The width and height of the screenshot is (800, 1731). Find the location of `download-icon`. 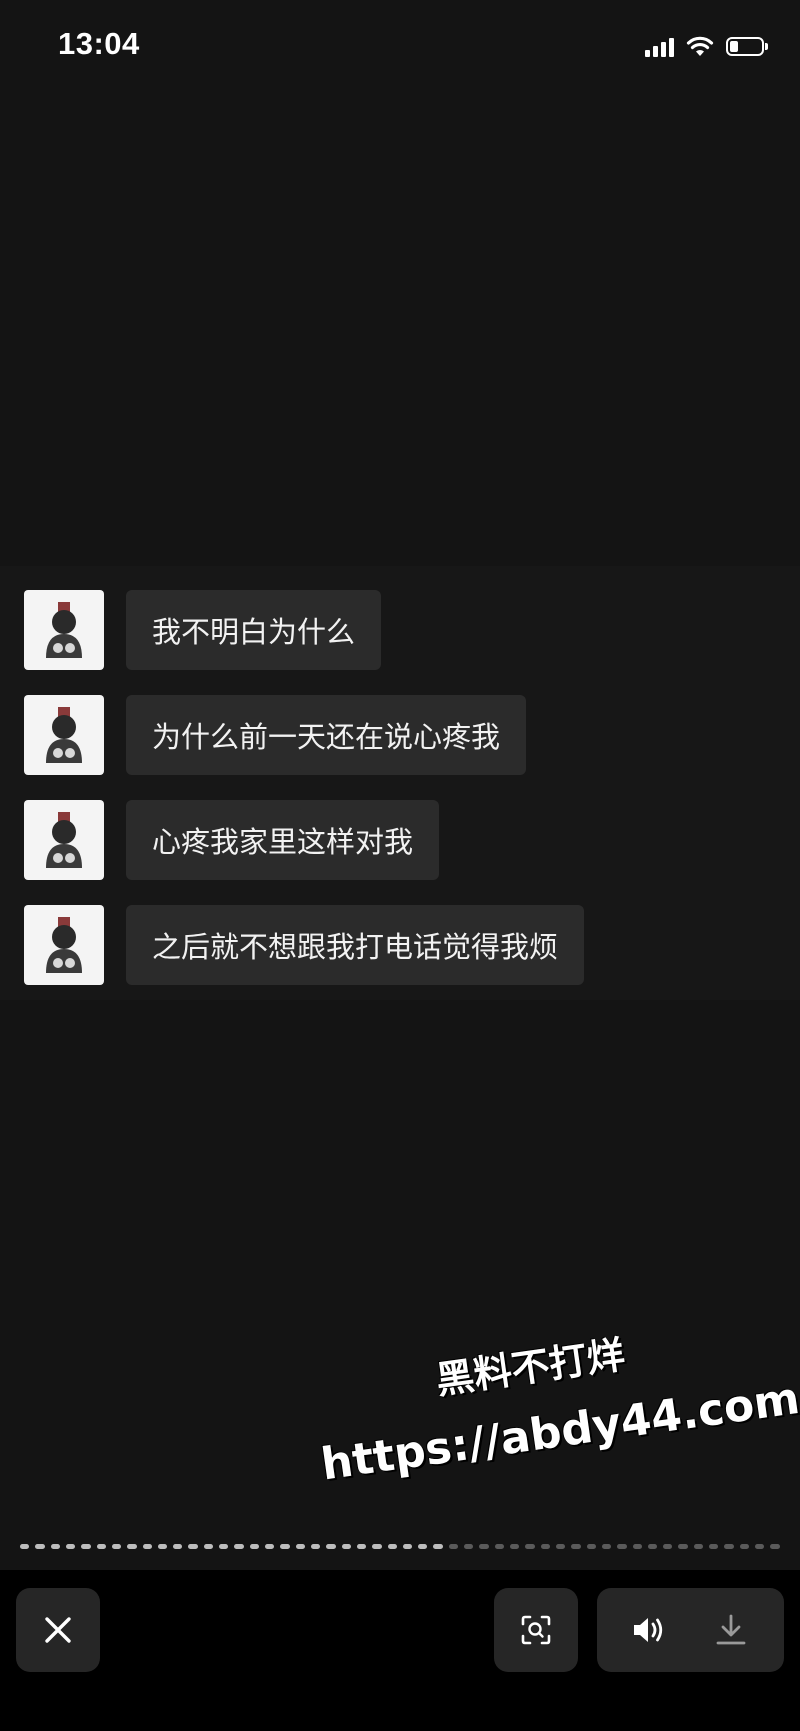

download-icon is located at coordinates (731, 1629).